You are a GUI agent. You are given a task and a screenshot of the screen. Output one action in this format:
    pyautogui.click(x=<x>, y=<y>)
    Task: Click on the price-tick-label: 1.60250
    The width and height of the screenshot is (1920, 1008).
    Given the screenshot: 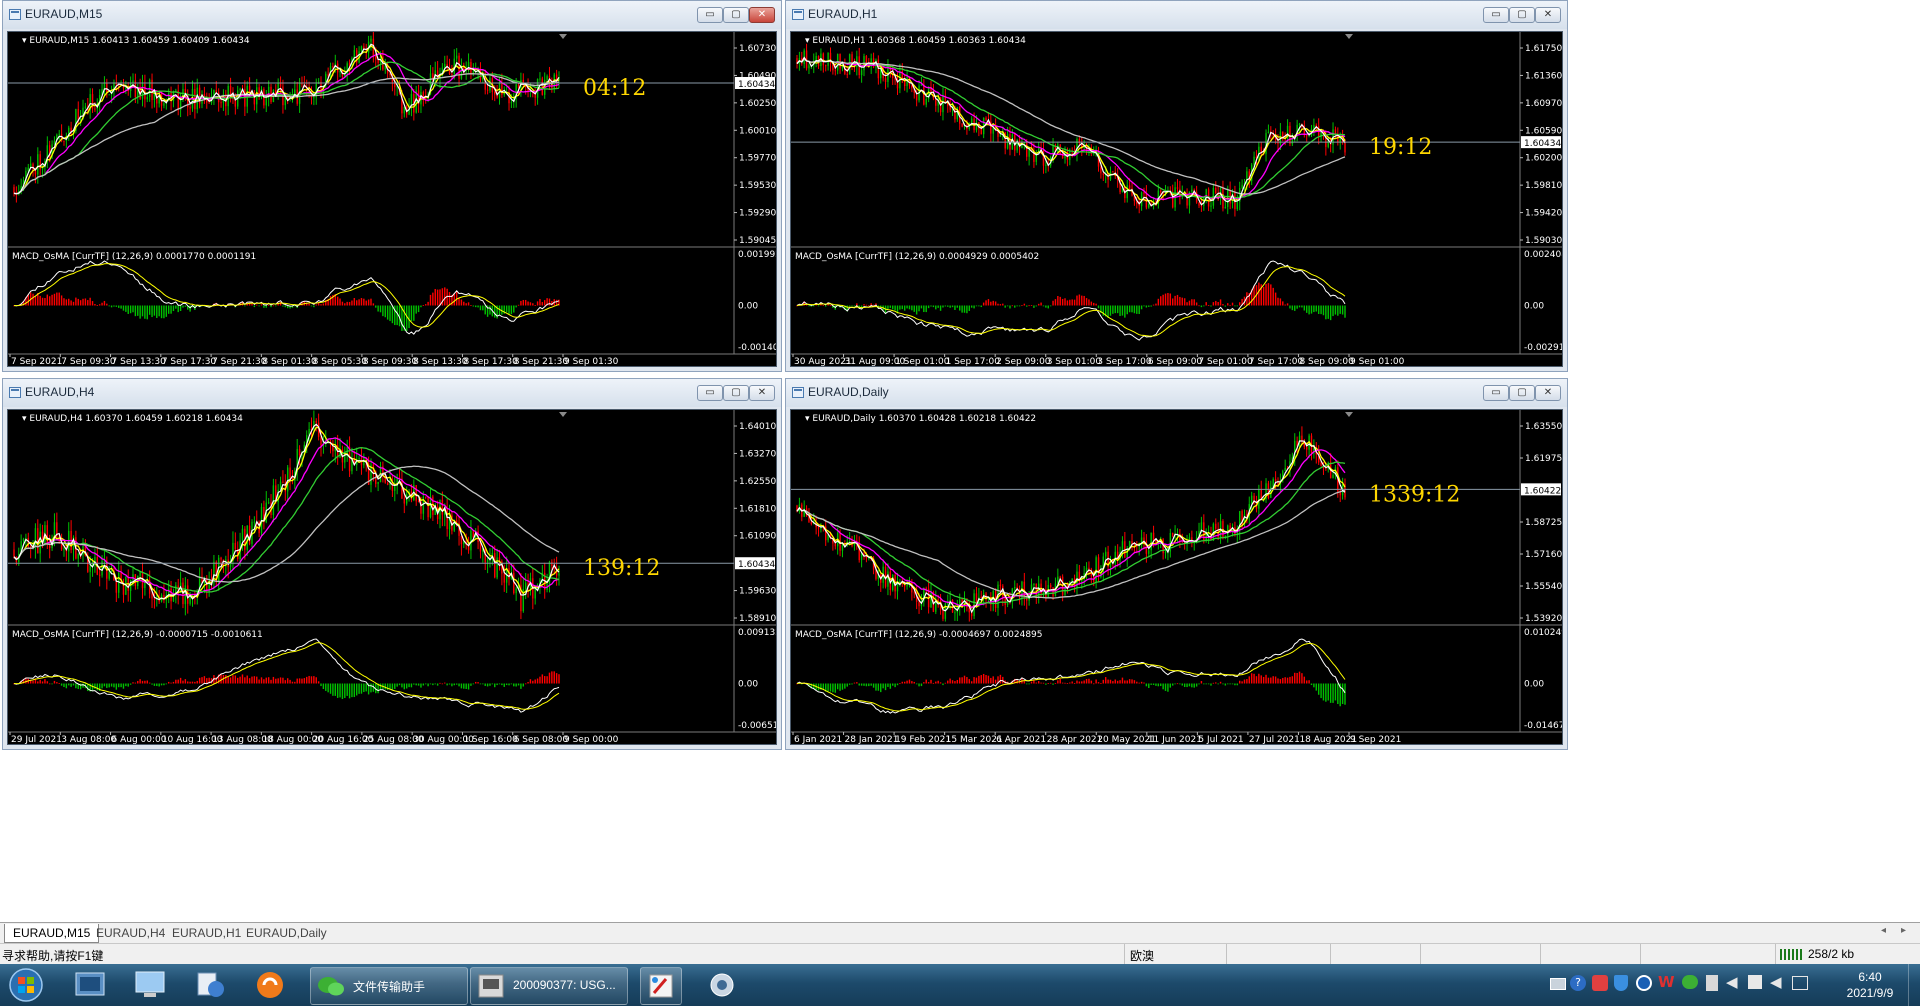 What is the action you would take?
    pyautogui.click(x=757, y=104)
    